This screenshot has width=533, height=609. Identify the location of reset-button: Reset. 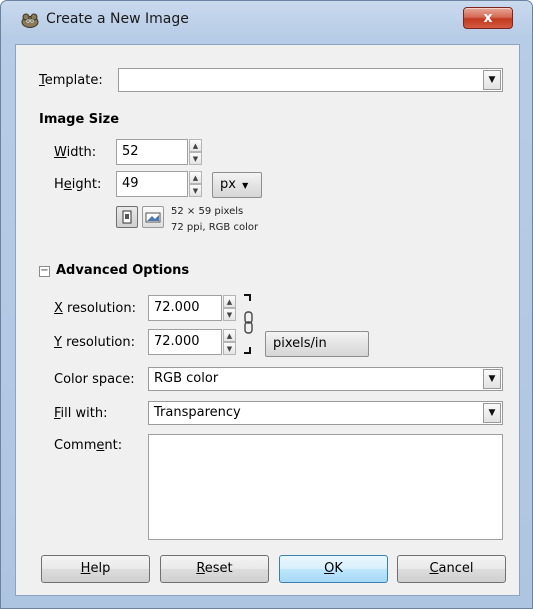
(214, 569).